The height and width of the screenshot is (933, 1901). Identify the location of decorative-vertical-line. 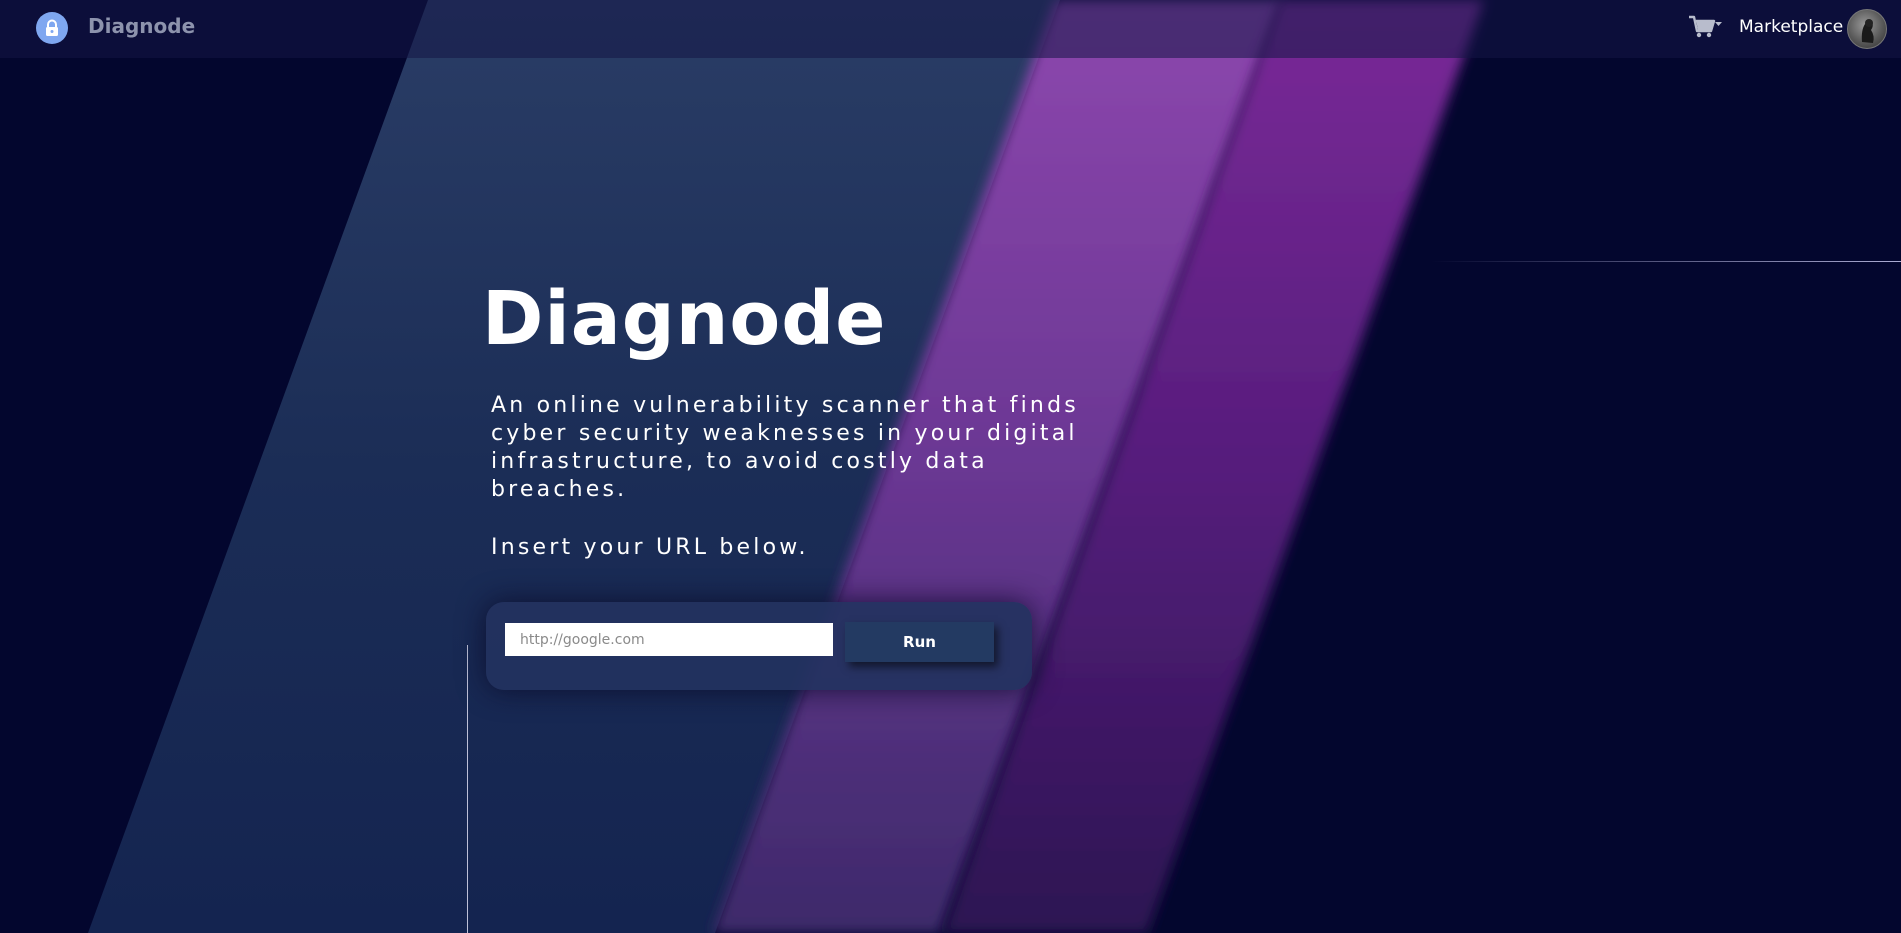
(467, 789).